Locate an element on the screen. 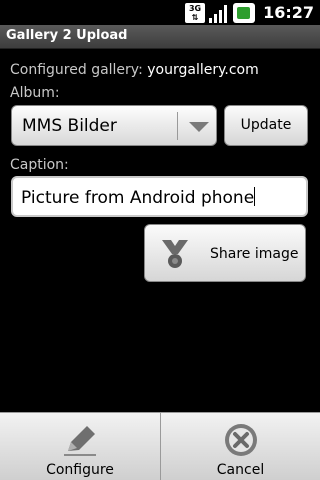  text-cursor is located at coordinates (255, 196).